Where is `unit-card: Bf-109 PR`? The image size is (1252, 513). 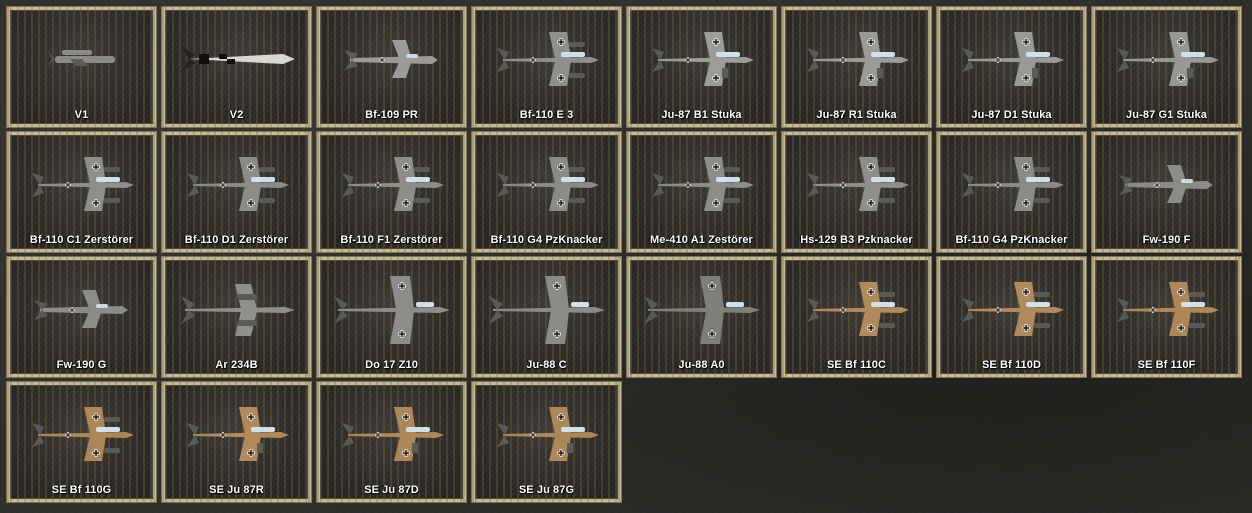
unit-card: Bf-109 PR is located at coordinates (391, 67).